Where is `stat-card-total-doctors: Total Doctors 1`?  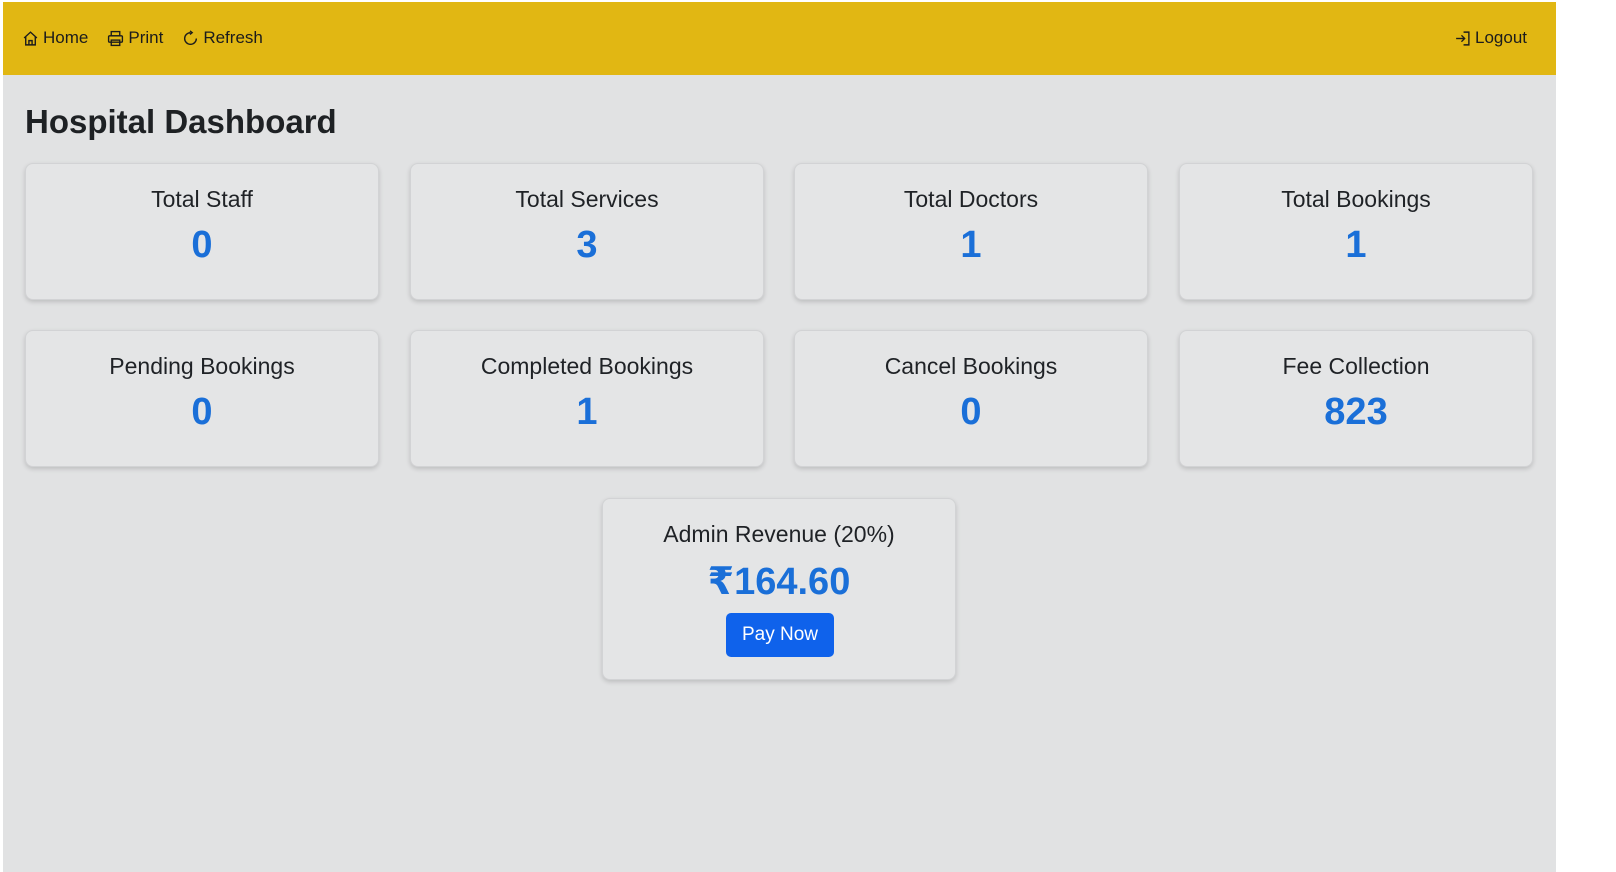 stat-card-total-doctors: Total Doctors 1 is located at coordinates (971, 231).